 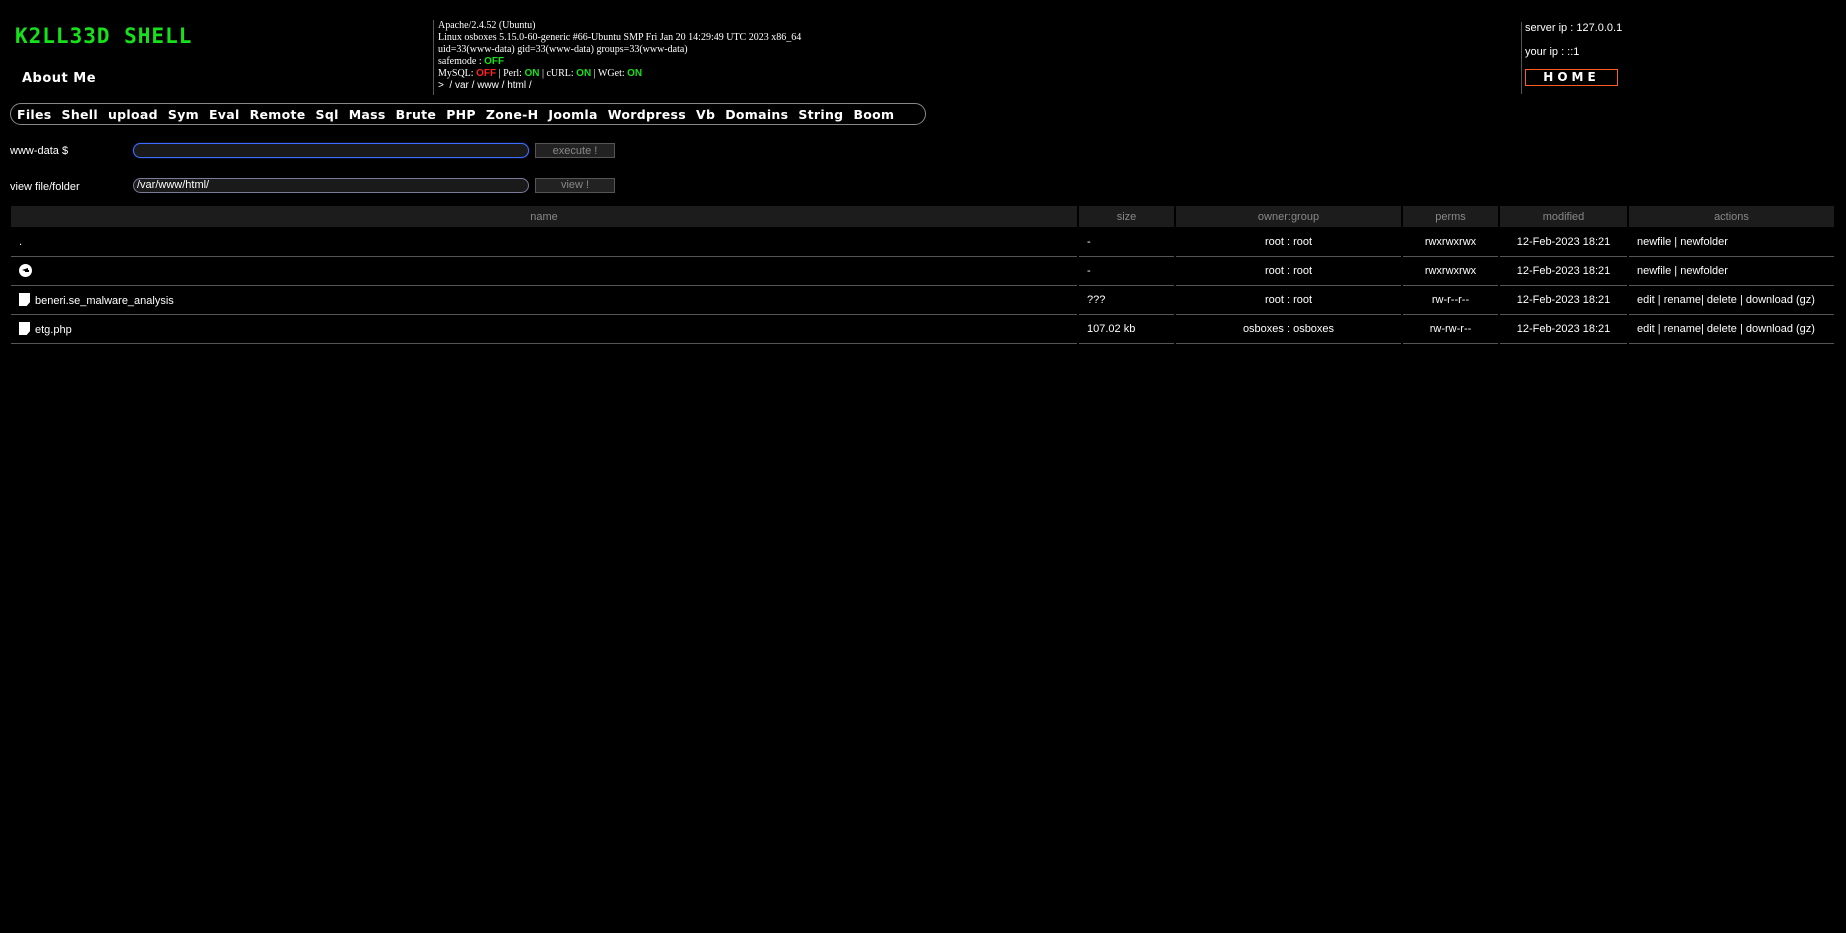 I want to click on menu-mass: Mass, so click(x=367, y=114).